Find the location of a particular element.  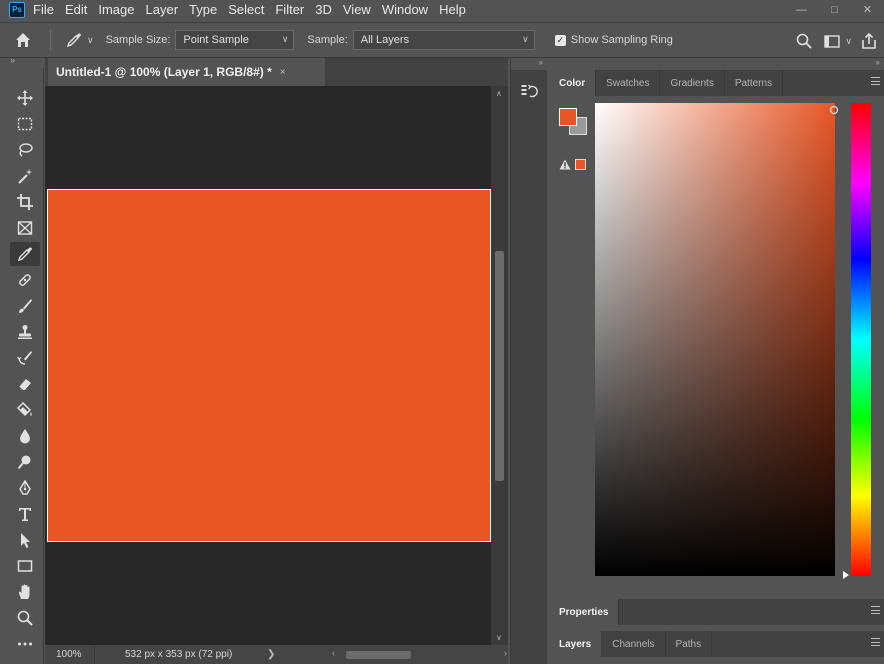

show-sampling-ring-toggle: ✓ Show Sampling Ring is located at coordinates (616, 40).